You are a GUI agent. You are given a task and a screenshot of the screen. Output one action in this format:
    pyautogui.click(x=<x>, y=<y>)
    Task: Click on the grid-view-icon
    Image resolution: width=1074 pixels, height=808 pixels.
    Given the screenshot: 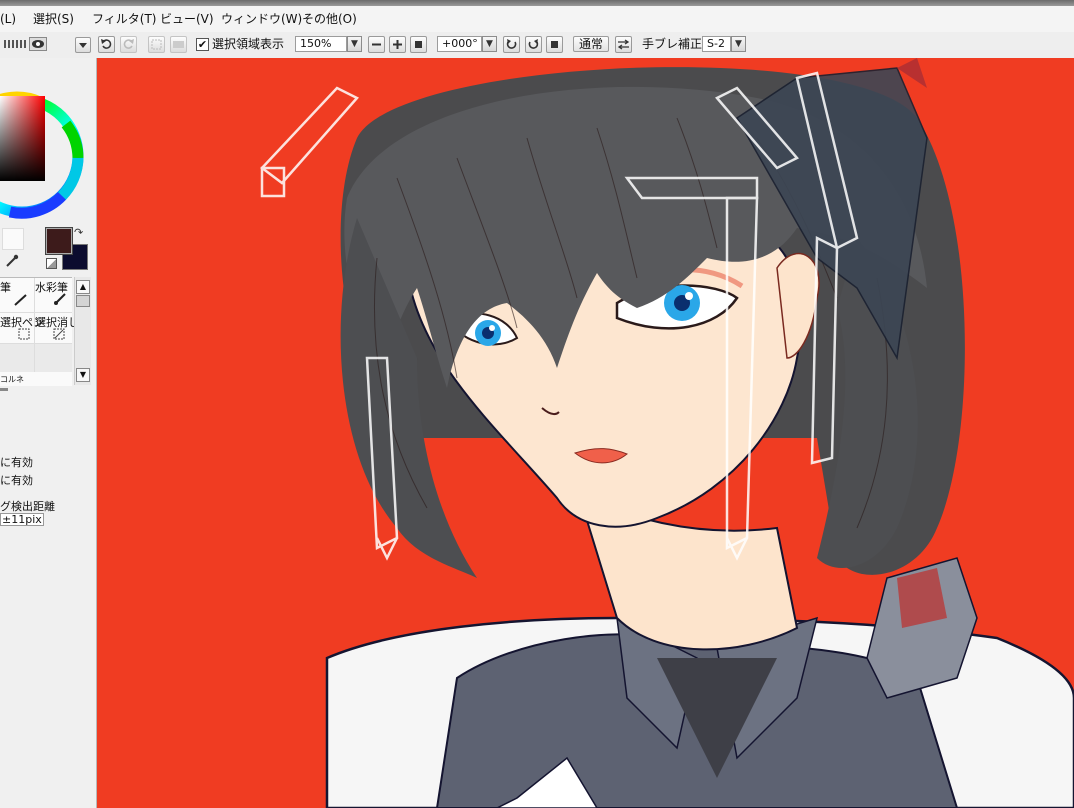 What is the action you would take?
    pyautogui.click(x=15, y=44)
    